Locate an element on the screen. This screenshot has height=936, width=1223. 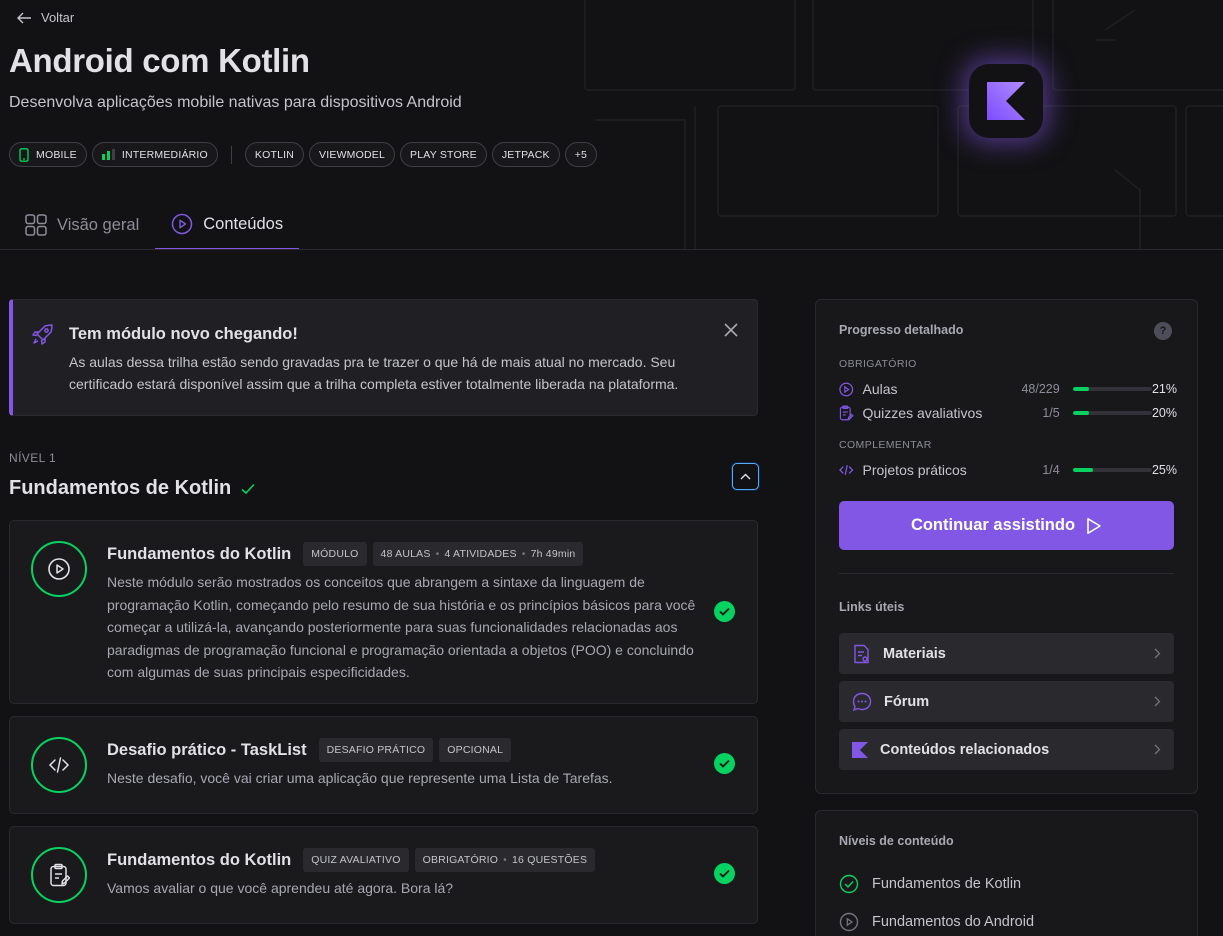
complementary-section-label: COMPLEMENTAR is located at coordinates (885, 445).